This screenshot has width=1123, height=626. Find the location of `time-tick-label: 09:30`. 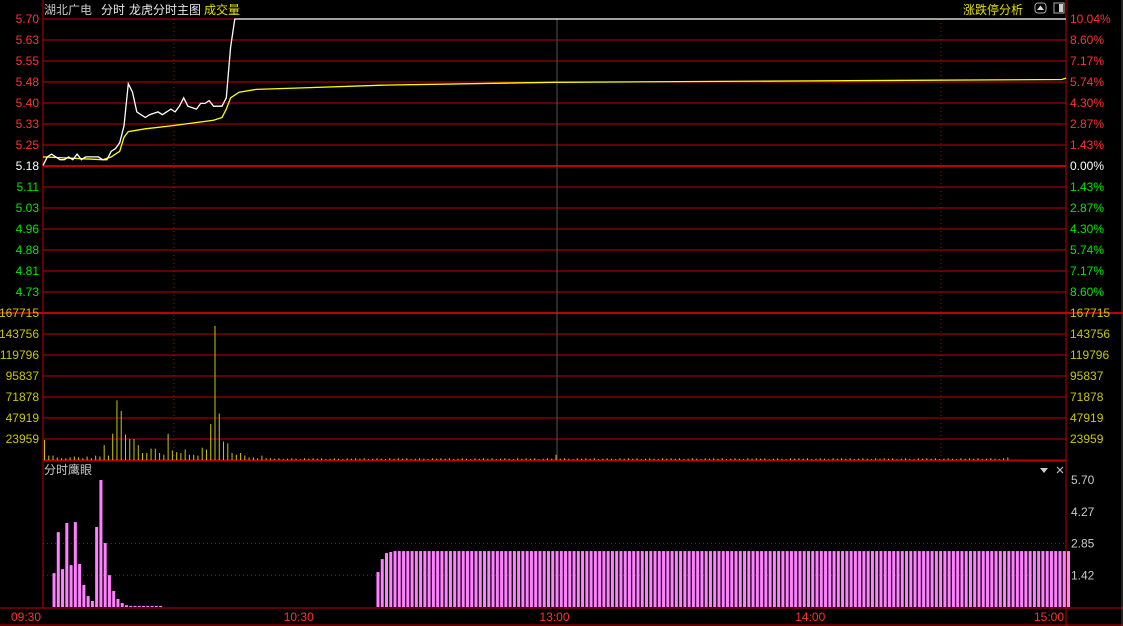

time-tick-label: 09:30 is located at coordinates (26, 617).